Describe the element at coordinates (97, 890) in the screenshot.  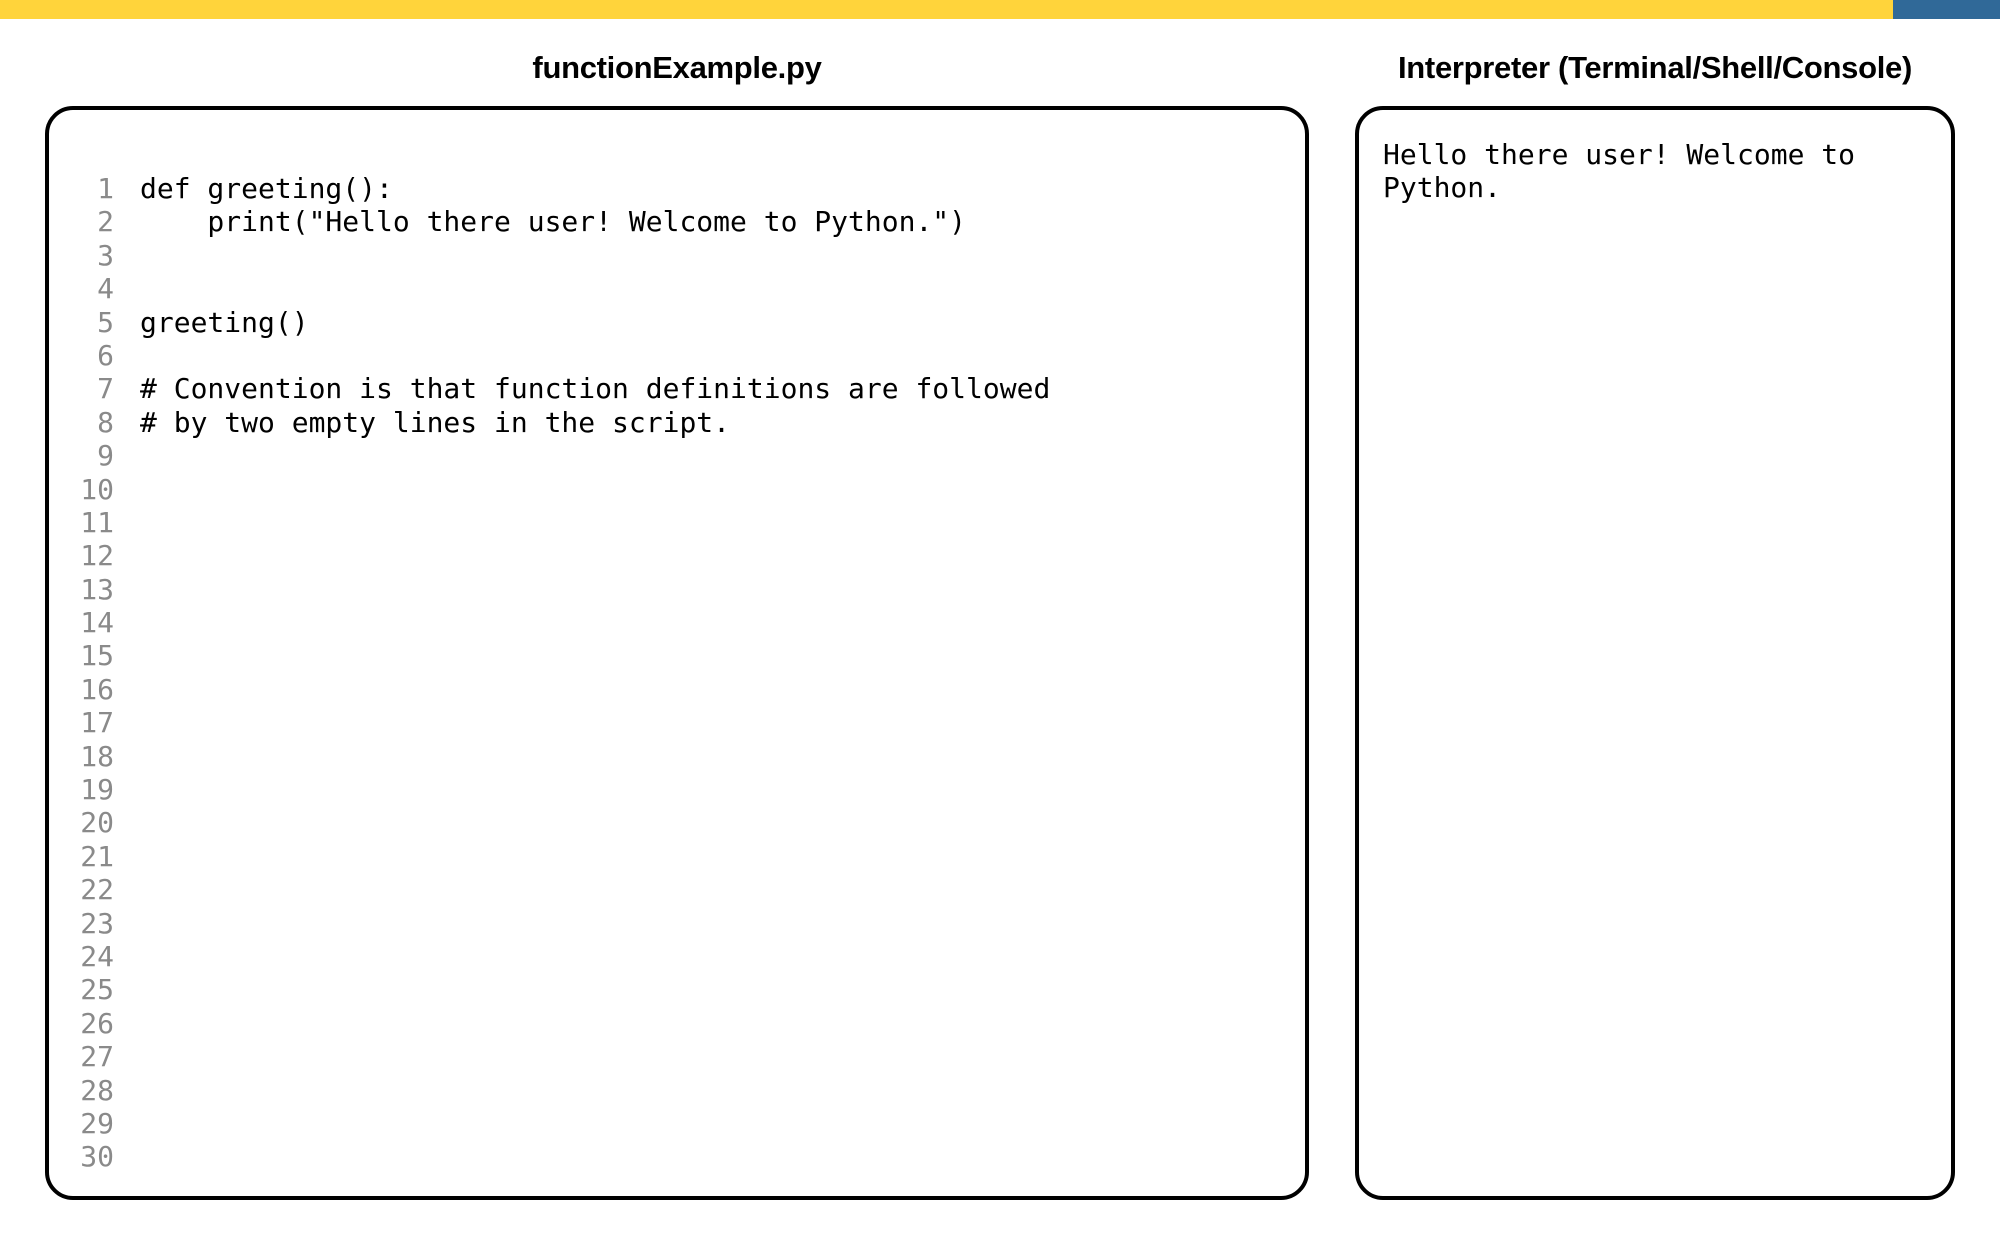
I see `line-number: 22` at that location.